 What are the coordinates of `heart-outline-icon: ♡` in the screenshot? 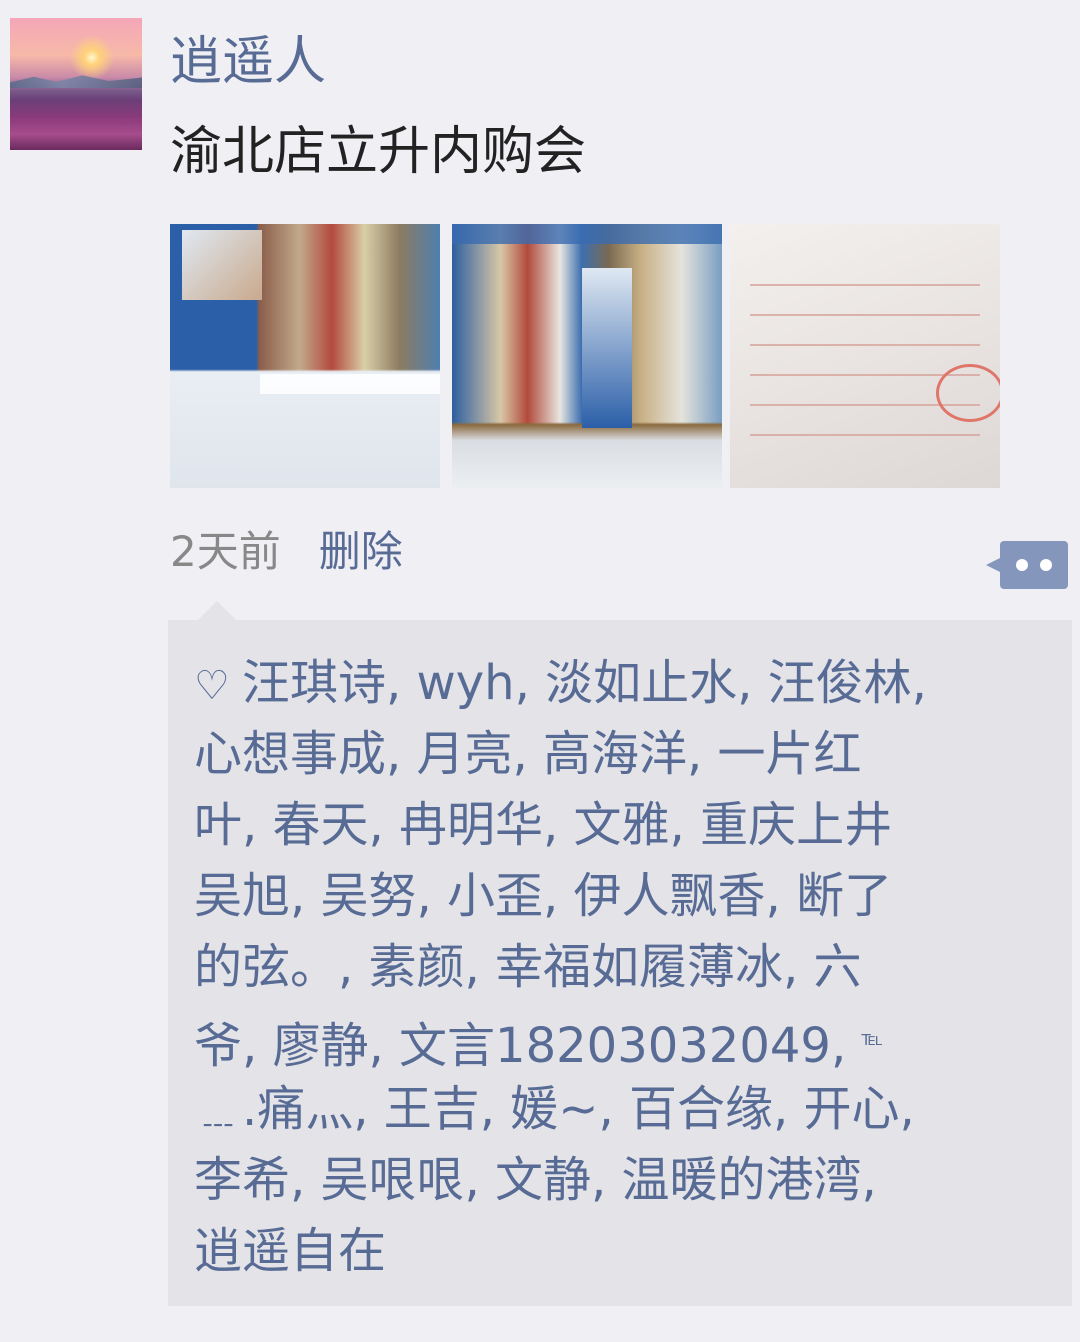 It's located at (212, 686).